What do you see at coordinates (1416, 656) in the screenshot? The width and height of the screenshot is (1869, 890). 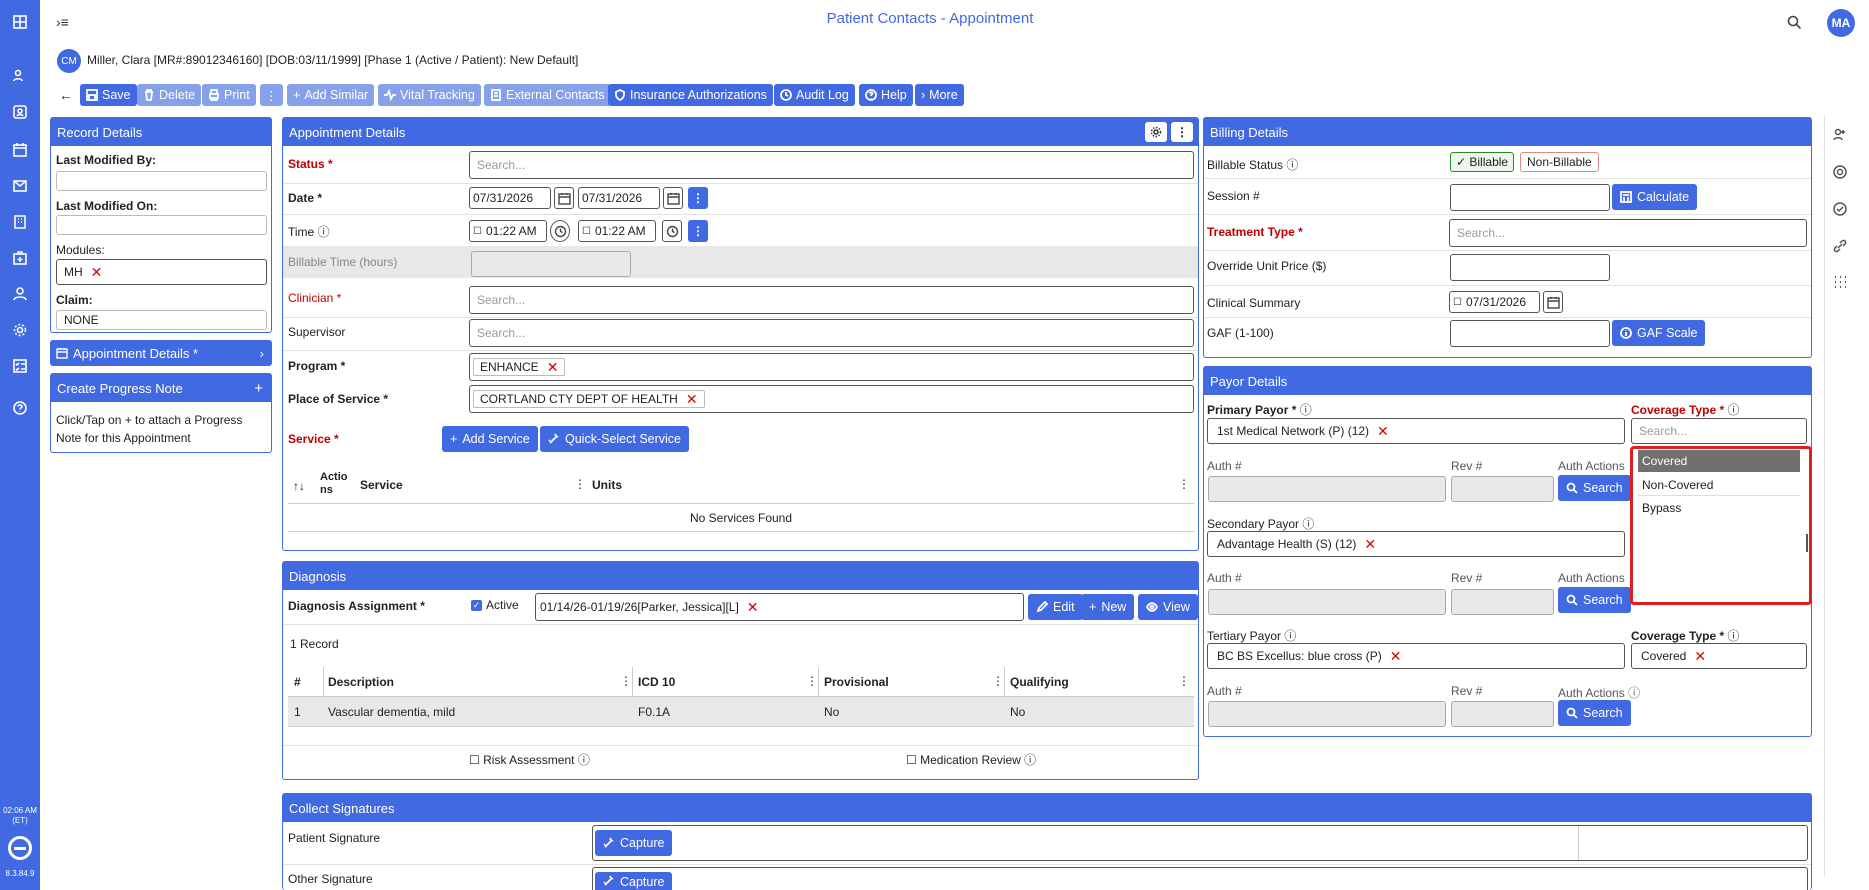 I see `tertiary-payor-input: BC BS Excellus: blue cross (P) ✕` at bounding box center [1416, 656].